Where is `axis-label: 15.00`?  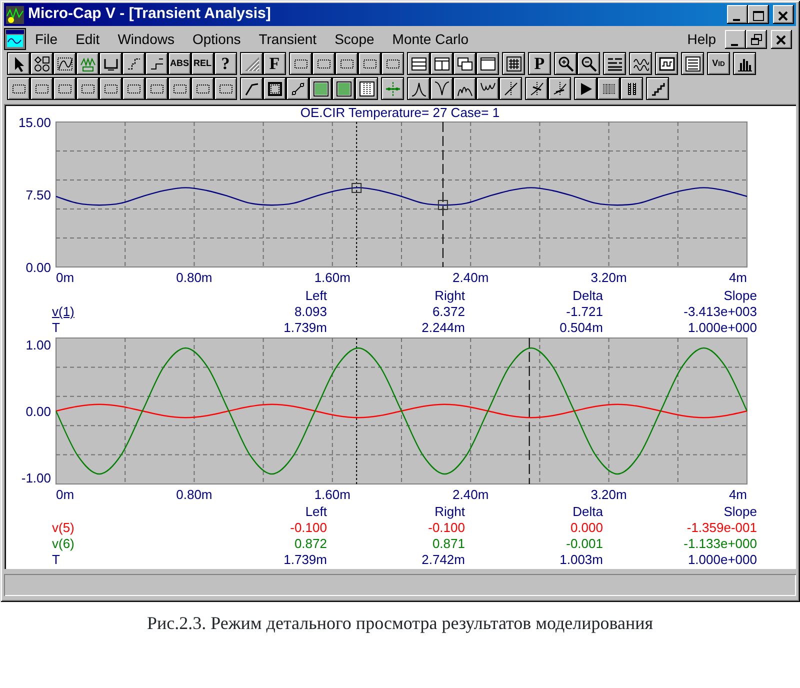 axis-label: 15.00 is located at coordinates (34, 122).